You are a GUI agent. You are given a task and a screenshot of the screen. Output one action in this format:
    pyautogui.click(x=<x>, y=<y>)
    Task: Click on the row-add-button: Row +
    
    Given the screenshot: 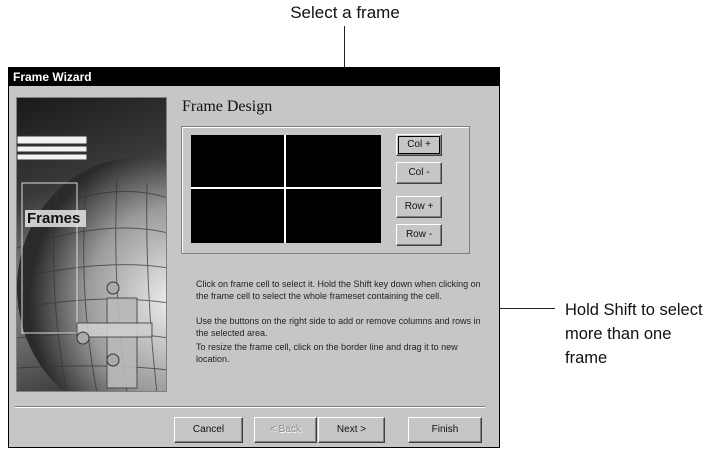 What is the action you would take?
    pyautogui.click(x=419, y=207)
    